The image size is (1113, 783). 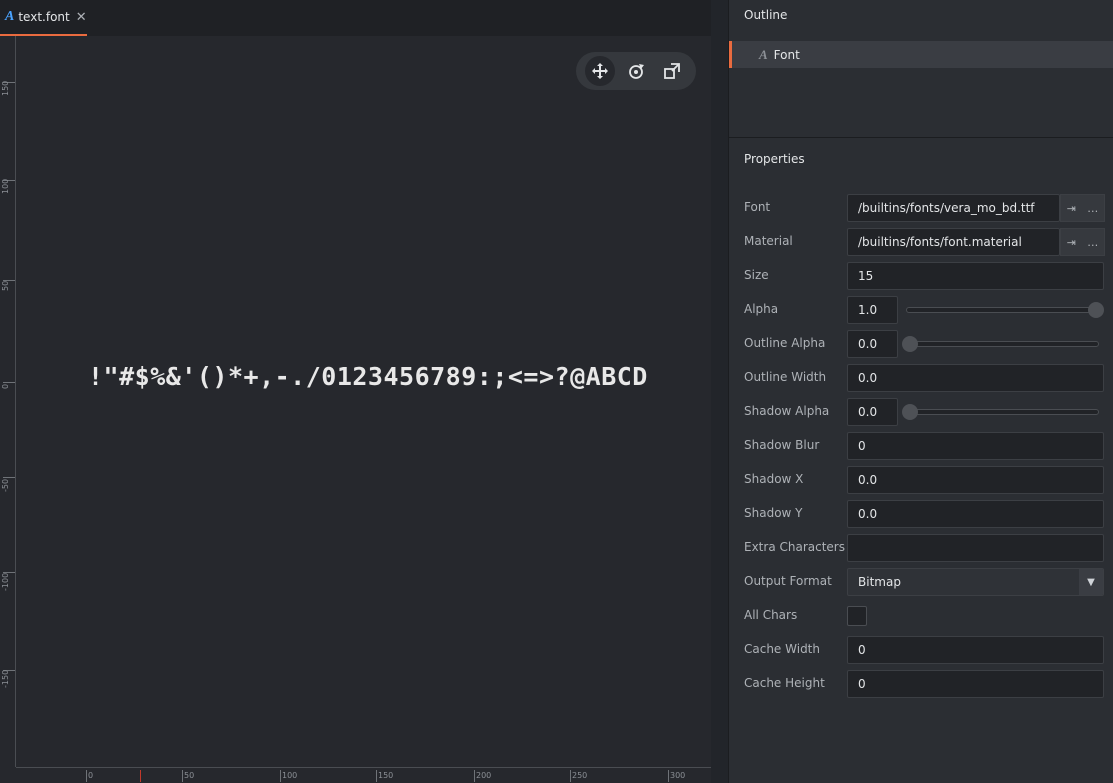 What do you see at coordinates (8, 401) in the screenshot?
I see `vertical-ruler: 150 100 50 0 -50 -100 -150` at bounding box center [8, 401].